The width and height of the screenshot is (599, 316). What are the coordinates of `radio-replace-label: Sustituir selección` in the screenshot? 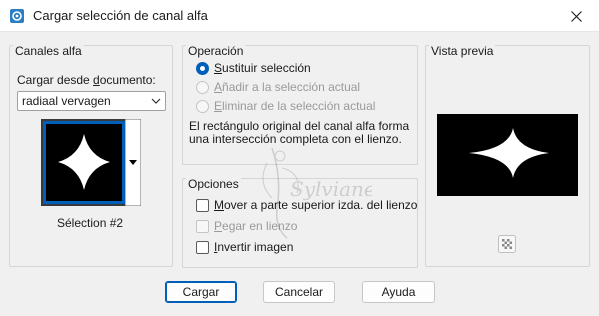 It's located at (262, 68).